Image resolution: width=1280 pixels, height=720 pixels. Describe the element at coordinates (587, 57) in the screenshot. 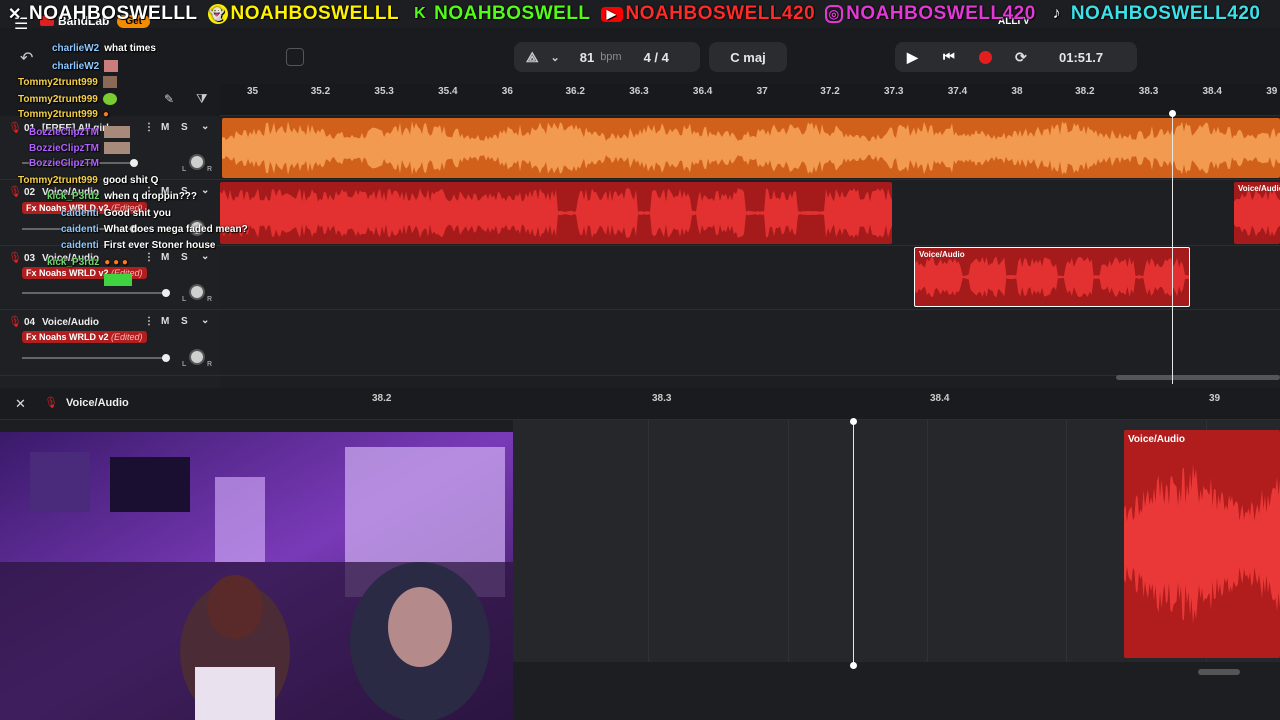

I see `bpm-value: 81` at that location.